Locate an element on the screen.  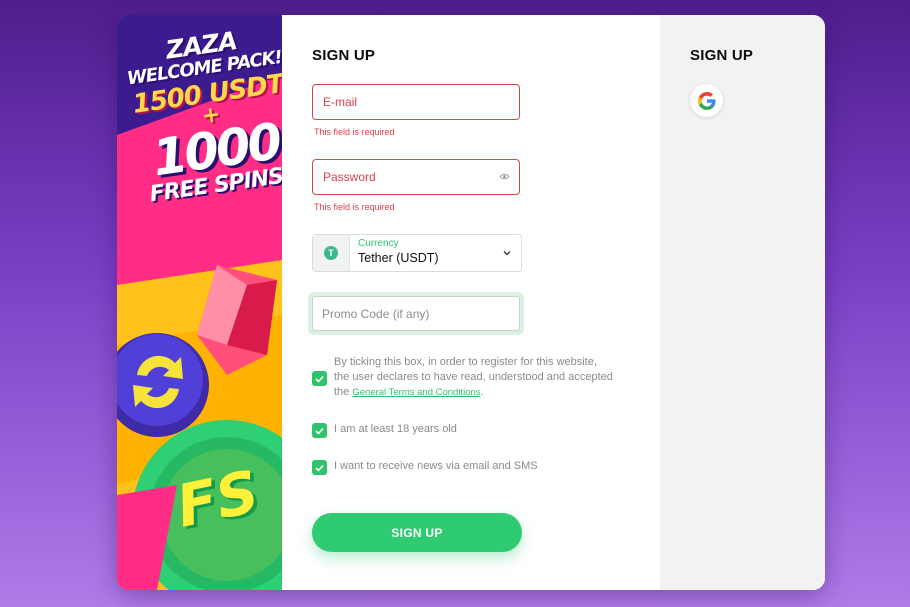
promo-code-field is located at coordinates (416, 313).